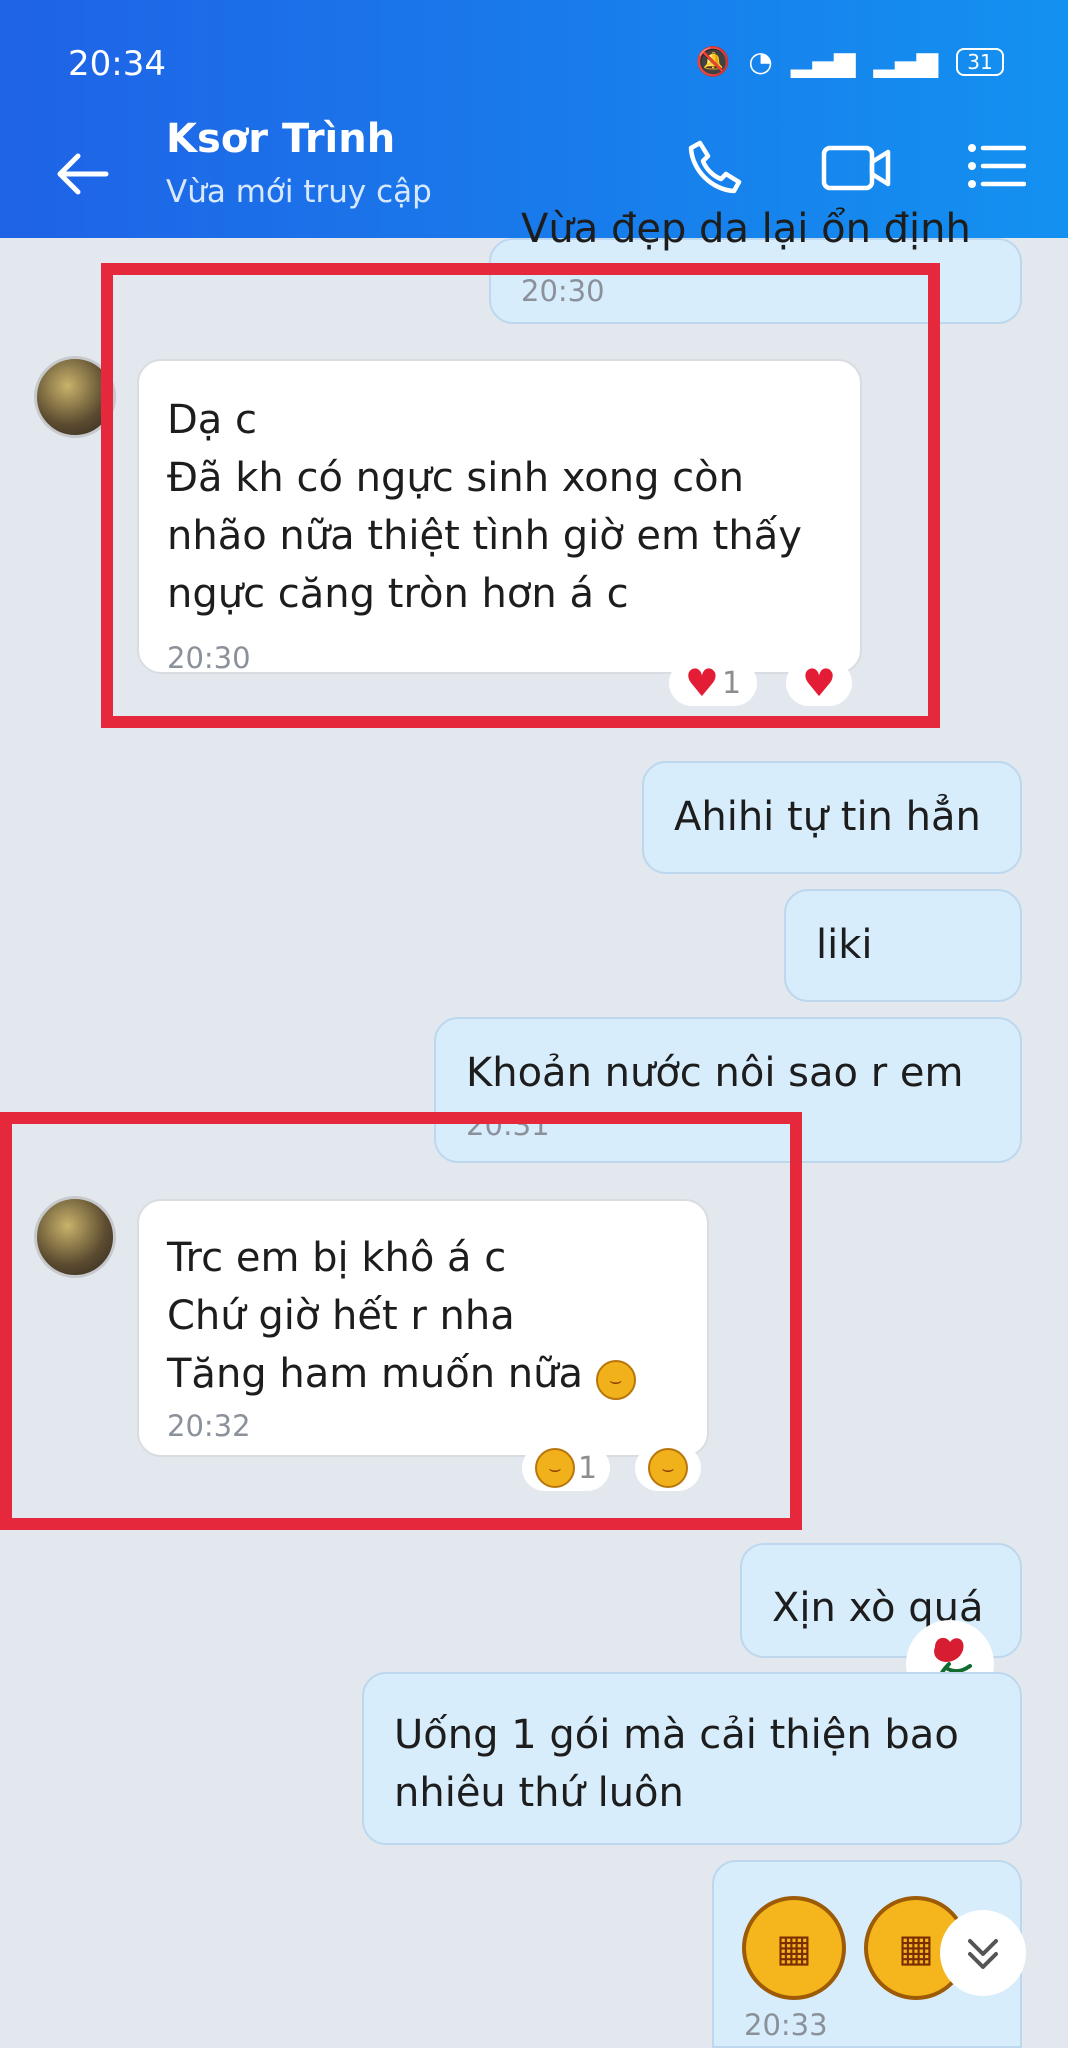 This screenshot has width=1068, height=2048. What do you see at coordinates (715, 1073) in the screenshot?
I see `message-text: Khoản nước nôi sao r em` at bounding box center [715, 1073].